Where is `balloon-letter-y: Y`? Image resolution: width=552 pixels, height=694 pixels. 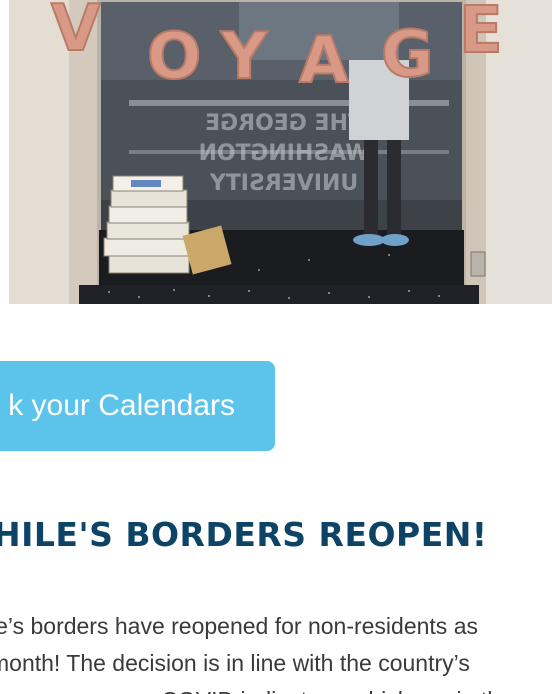 balloon-letter-y: Y is located at coordinates (244, 57).